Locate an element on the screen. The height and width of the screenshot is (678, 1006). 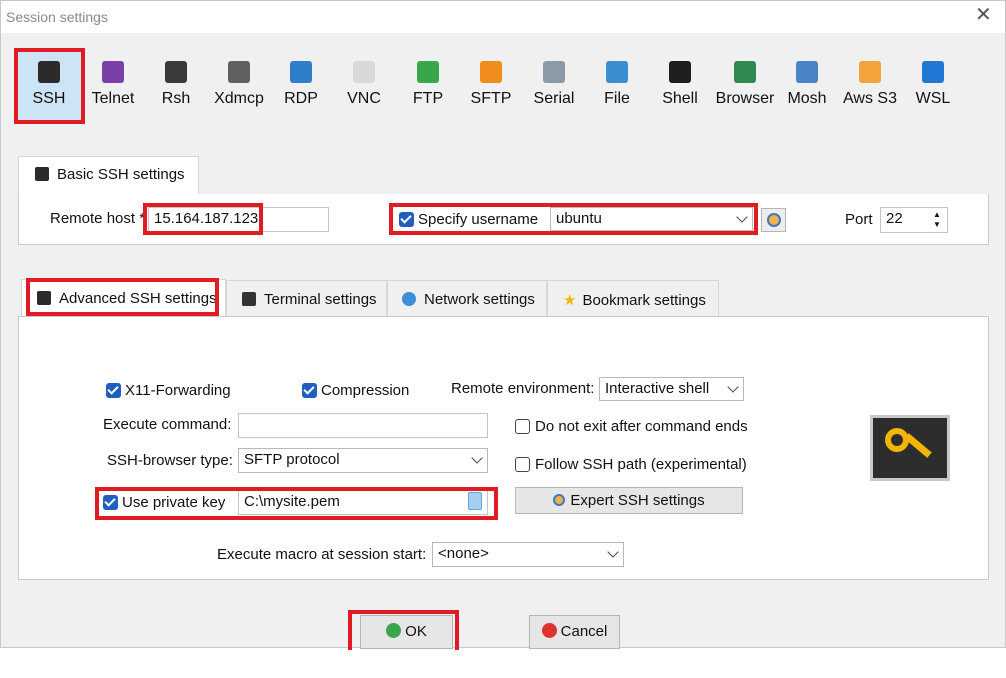
network-icon is located at coordinates (409, 299).